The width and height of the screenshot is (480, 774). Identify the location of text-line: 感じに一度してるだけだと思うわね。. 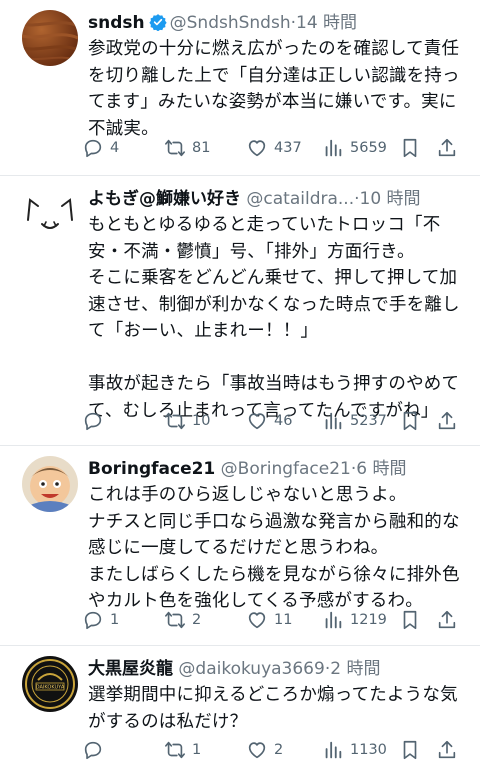
(238, 548).